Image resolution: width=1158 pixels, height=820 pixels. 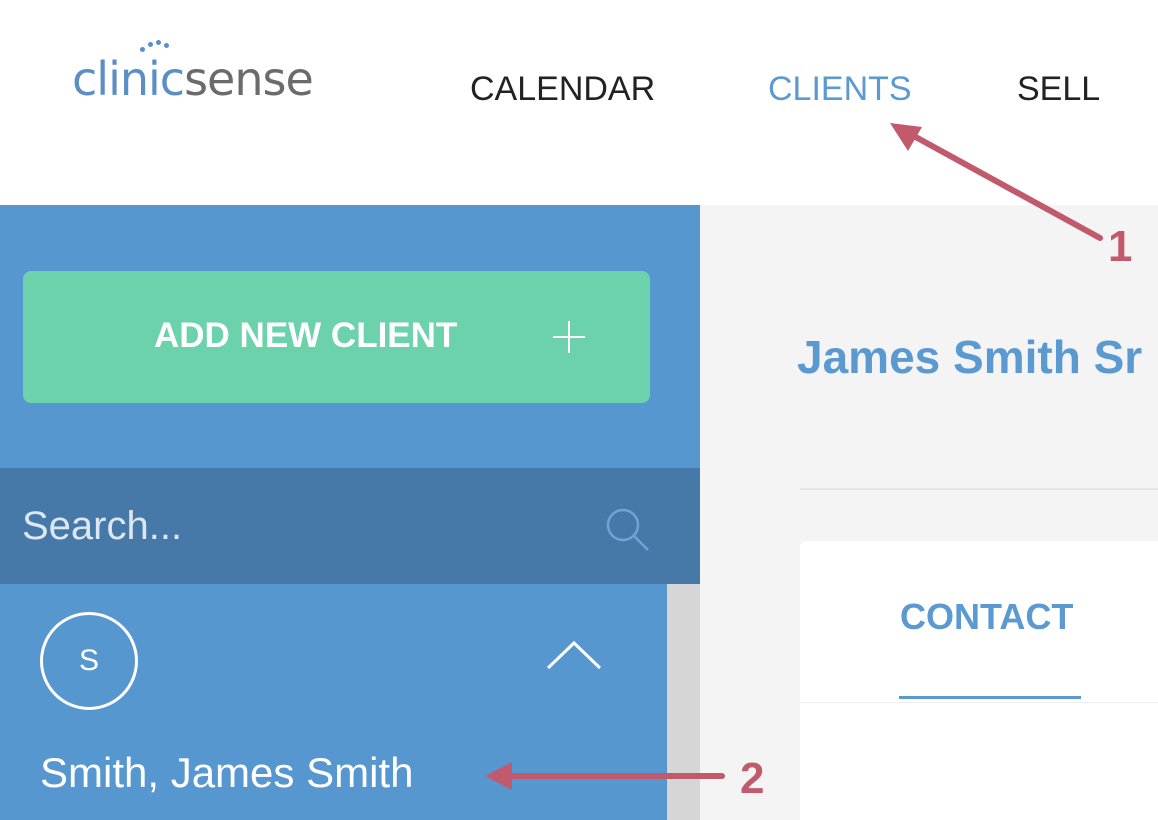 I want to click on search-input, so click(x=302, y=526).